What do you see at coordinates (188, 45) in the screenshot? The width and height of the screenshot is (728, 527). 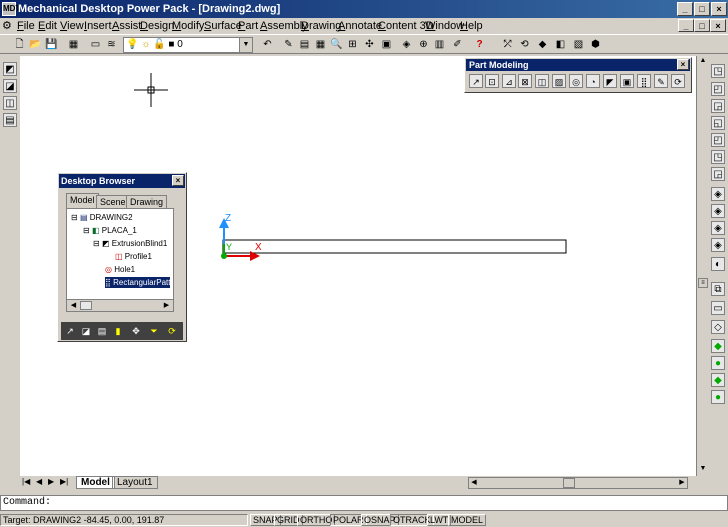 I see `layer-dropdown: 💡 ☼ 🔓 ■ 0 ▼` at bounding box center [188, 45].